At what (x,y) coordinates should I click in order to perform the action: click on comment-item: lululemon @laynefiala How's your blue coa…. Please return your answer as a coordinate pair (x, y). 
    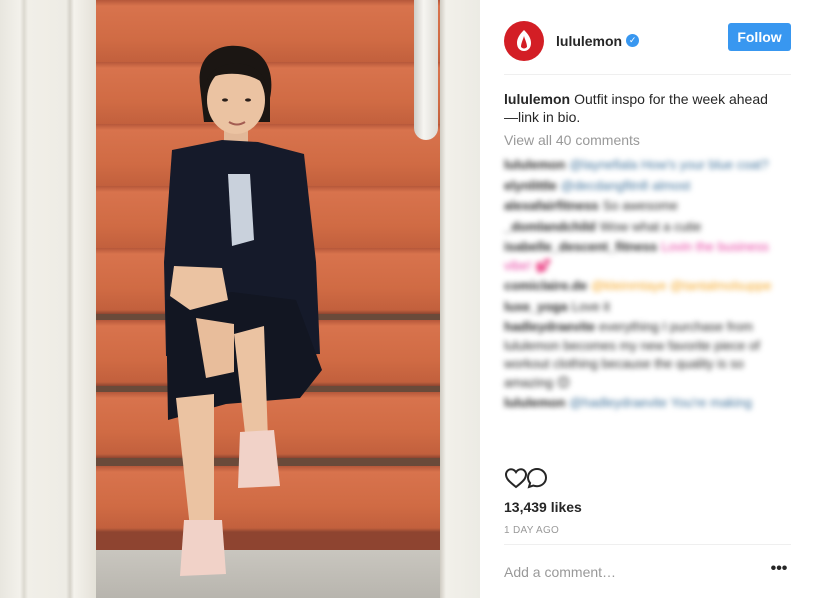
    Looking at the image, I should click on (649, 165).